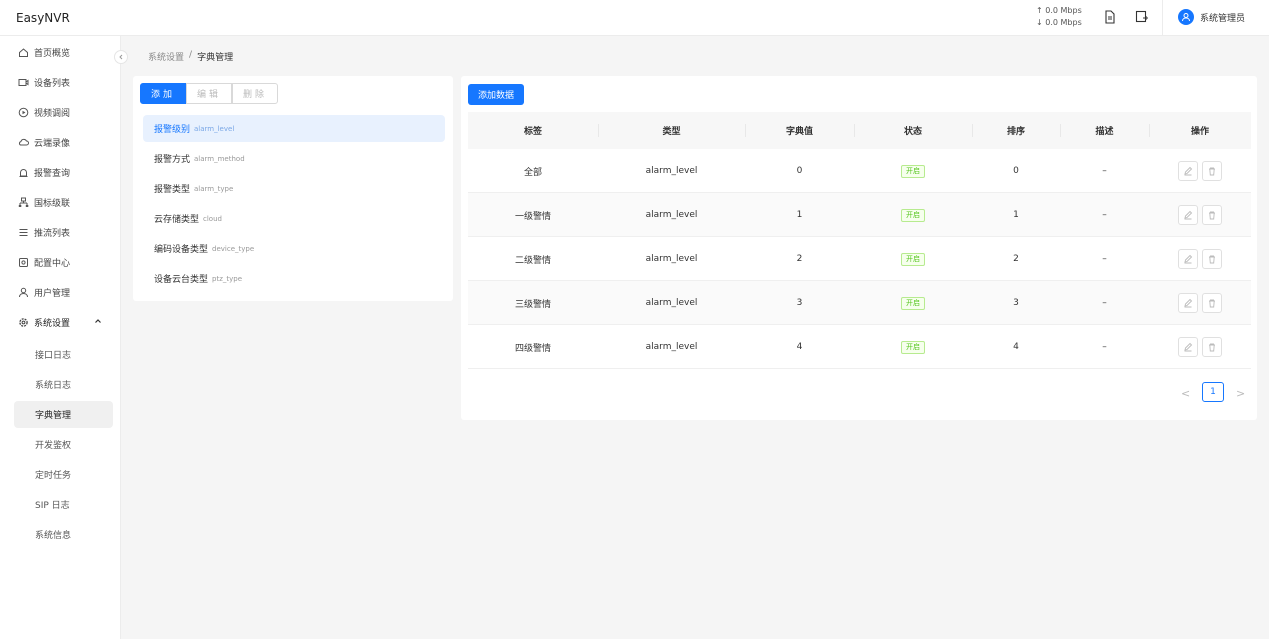 Image resolution: width=1269 pixels, height=639 pixels. What do you see at coordinates (671, 132) in the screenshot?
I see `column-header-type: 类型` at bounding box center [671, 132].